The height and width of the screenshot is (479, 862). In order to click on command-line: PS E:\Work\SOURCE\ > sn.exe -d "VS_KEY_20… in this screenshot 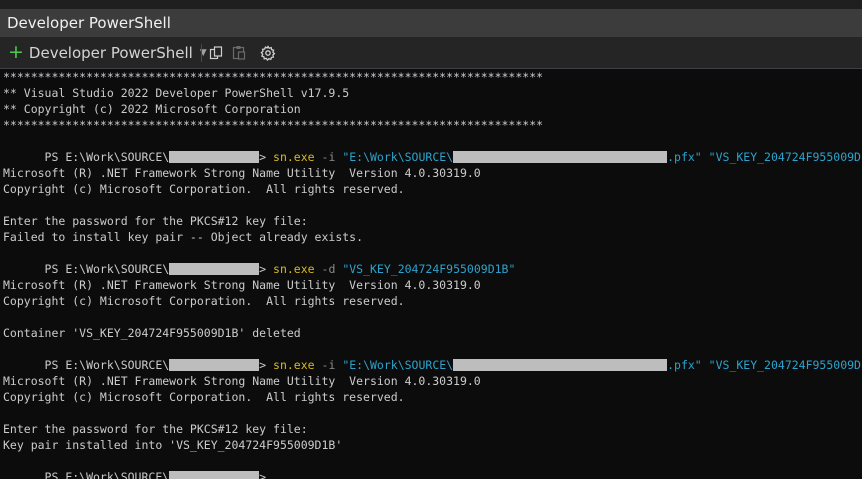, I will do `click(259, 260)`.